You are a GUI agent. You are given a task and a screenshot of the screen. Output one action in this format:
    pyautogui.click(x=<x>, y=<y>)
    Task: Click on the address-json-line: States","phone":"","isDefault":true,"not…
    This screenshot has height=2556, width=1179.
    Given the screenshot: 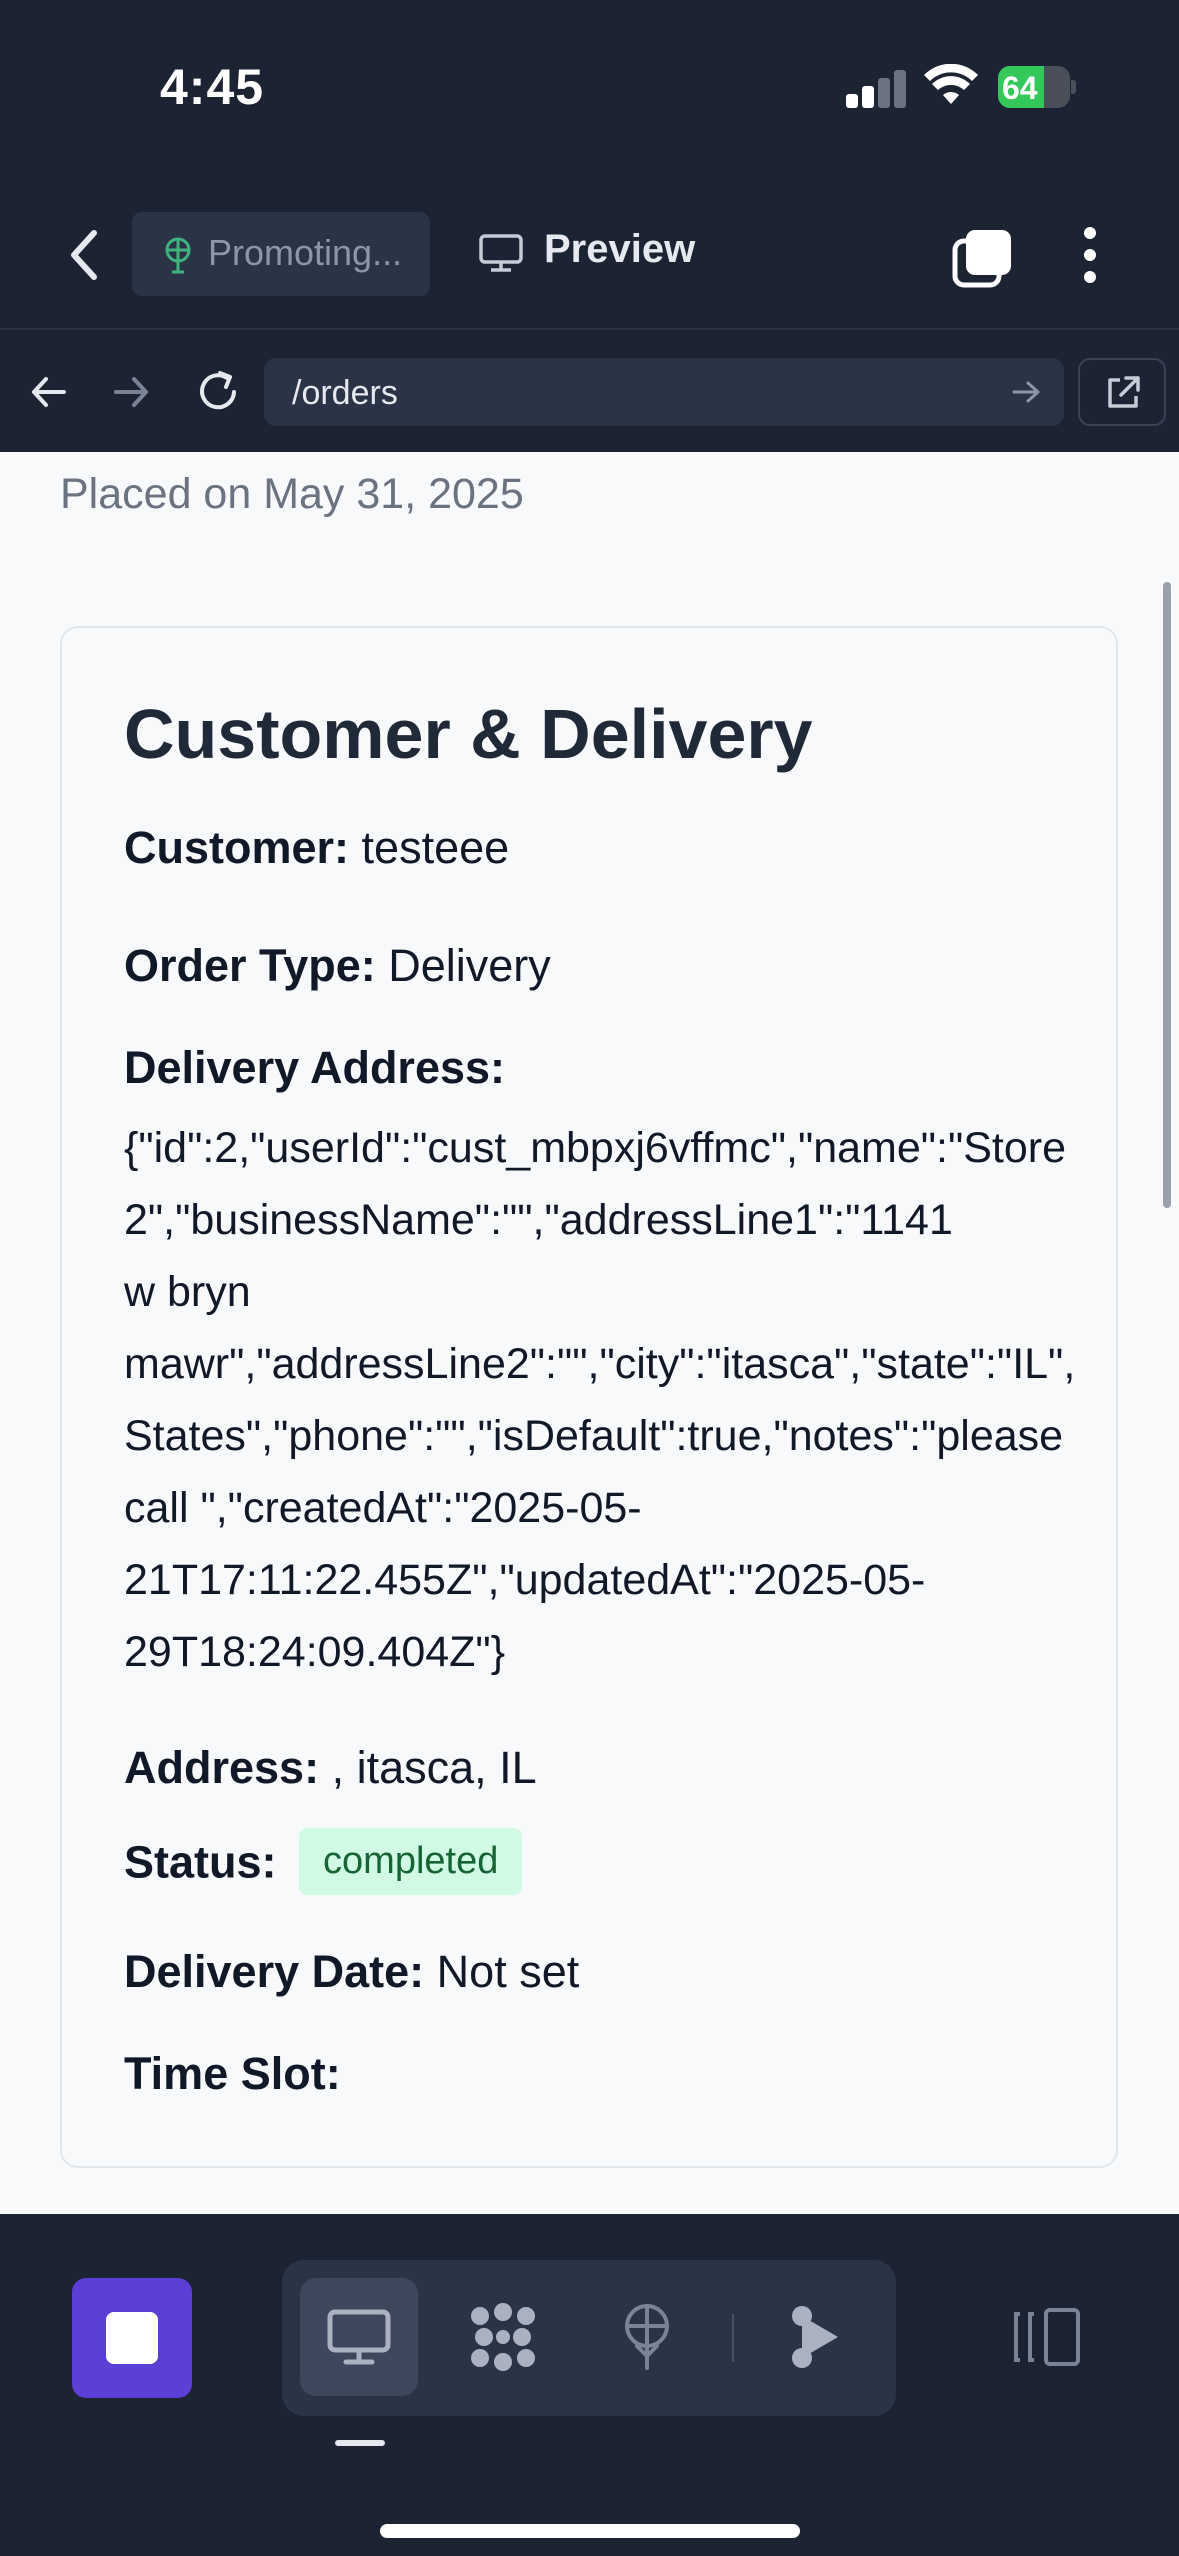 What is the action you would take?
    pyautogui.click(x=594, y=1436)
    